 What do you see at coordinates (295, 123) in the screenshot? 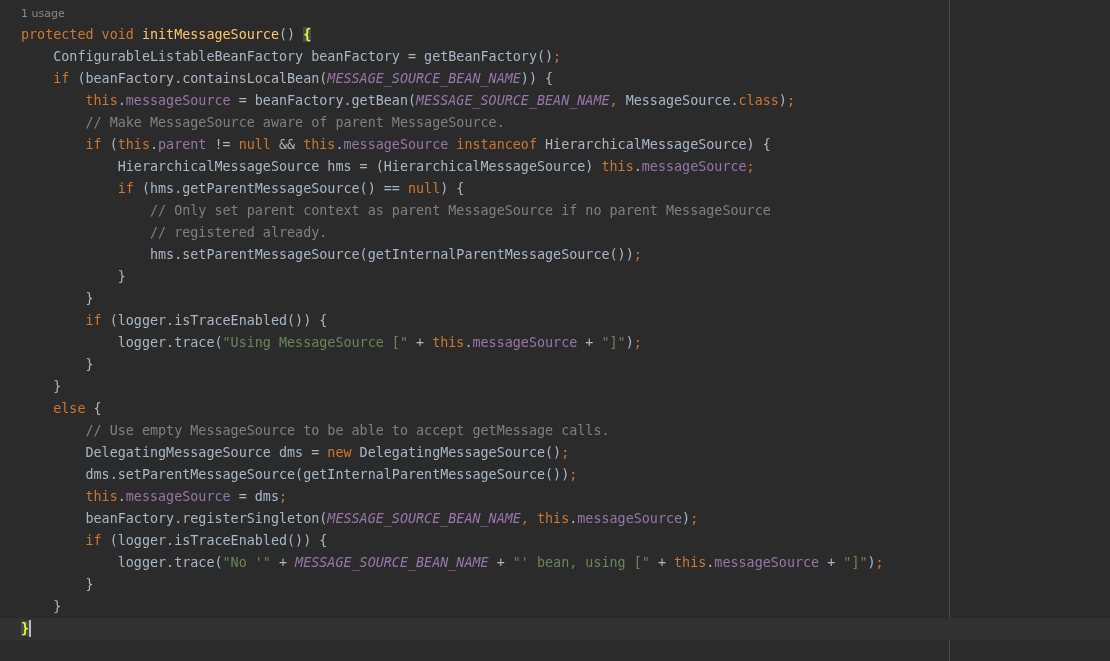
I see `code-line: // Make MessageSource aware of parent MessageSource.` at bounding box center [295, 123].